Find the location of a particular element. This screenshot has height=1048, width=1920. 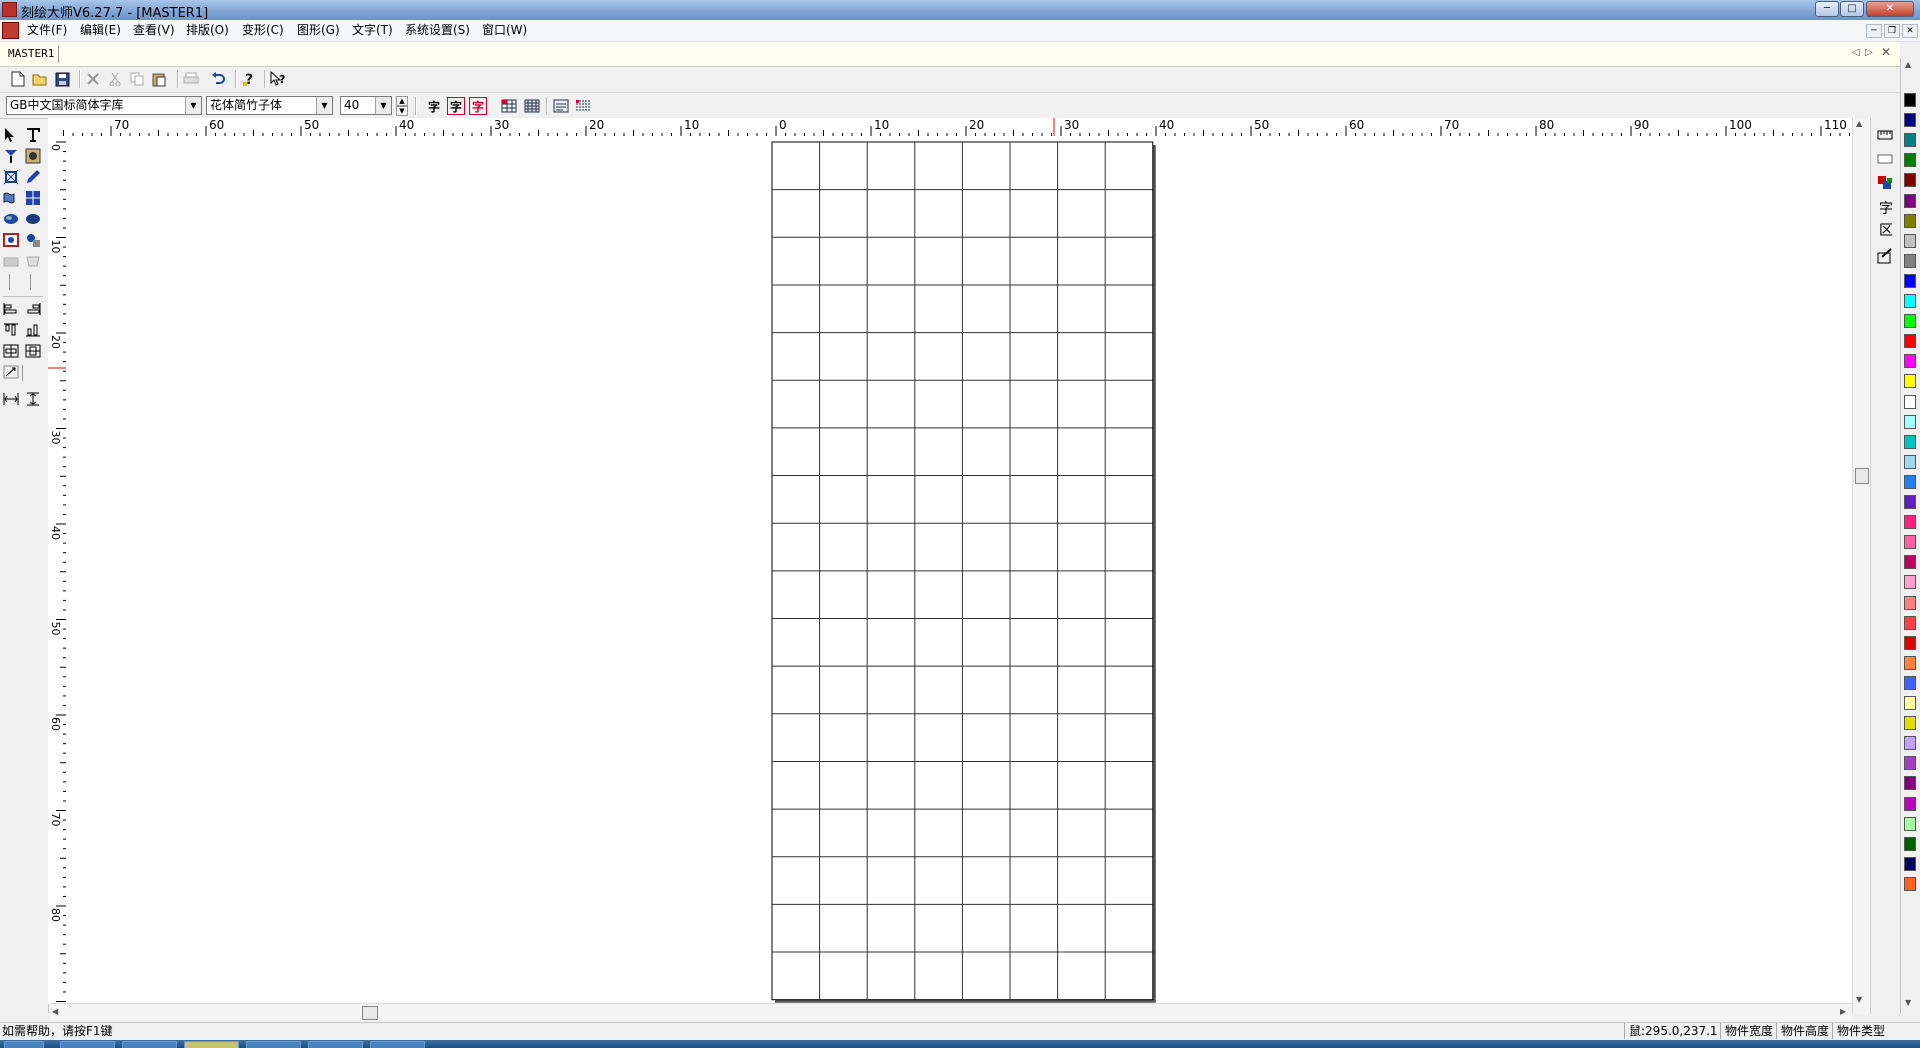

scroll-down-arrow-icon: ▼ is located at coordinates (1859, 999).